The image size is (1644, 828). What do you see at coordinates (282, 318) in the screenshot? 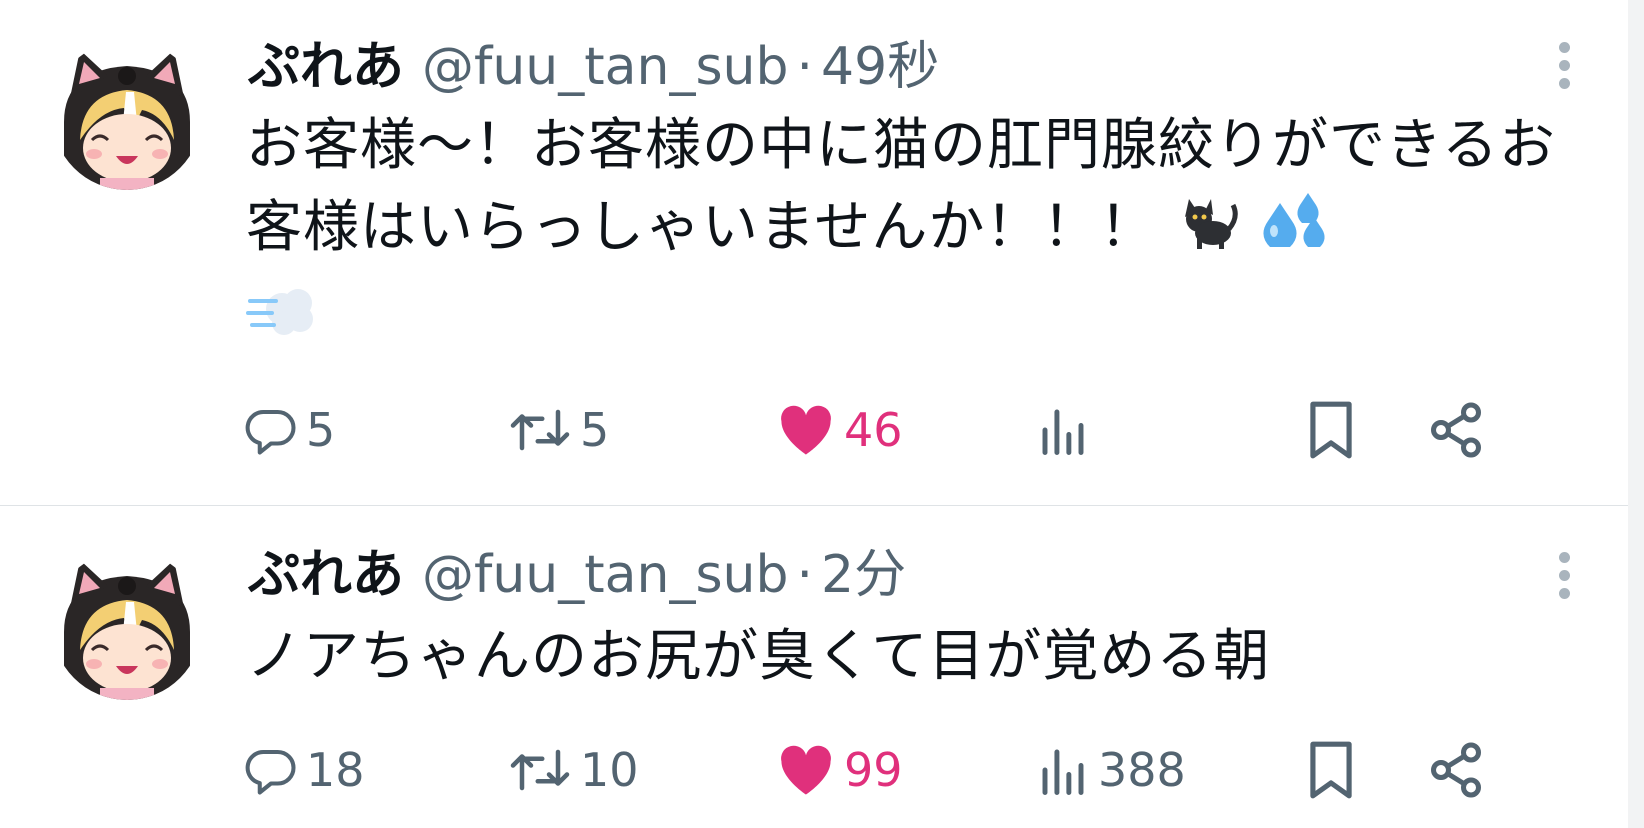
I see `dashing-away-emoji` at bounding box center [282, 318].